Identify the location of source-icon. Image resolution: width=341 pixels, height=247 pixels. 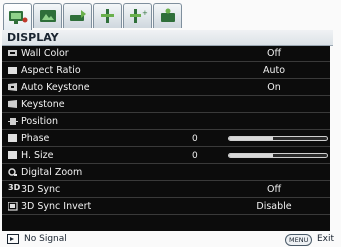
(77, 15).